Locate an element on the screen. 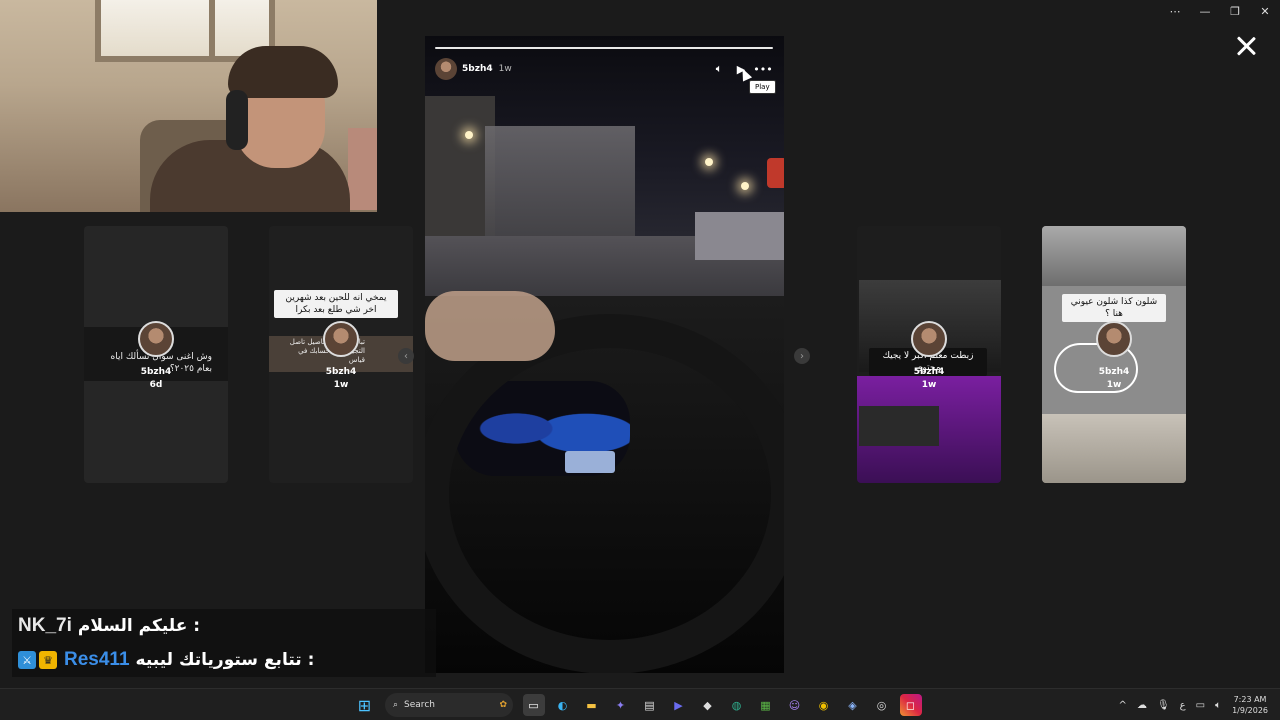 The width and height of the screenshot is (1280, 720). chat-text: عليكم السلام : is located at coordinates (139, 626).